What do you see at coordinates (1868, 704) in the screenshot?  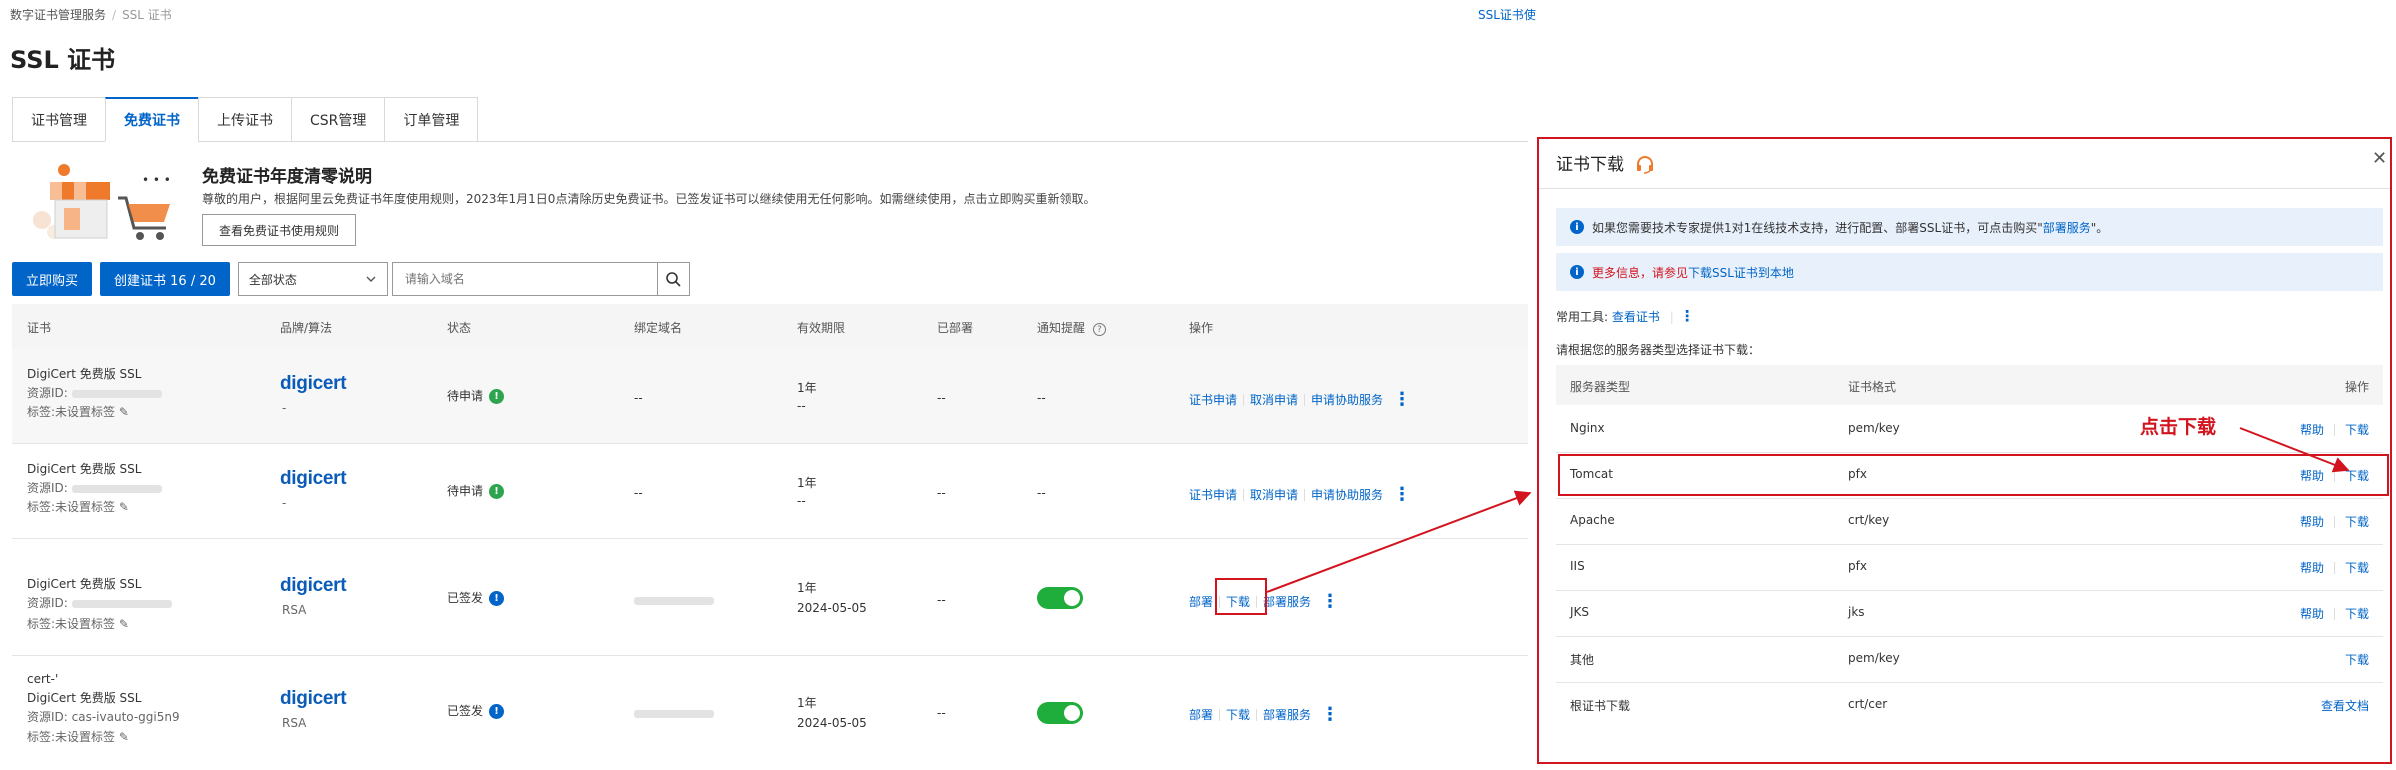 I see `cert-format: crt/cer` at bounding box center [1868, 704].